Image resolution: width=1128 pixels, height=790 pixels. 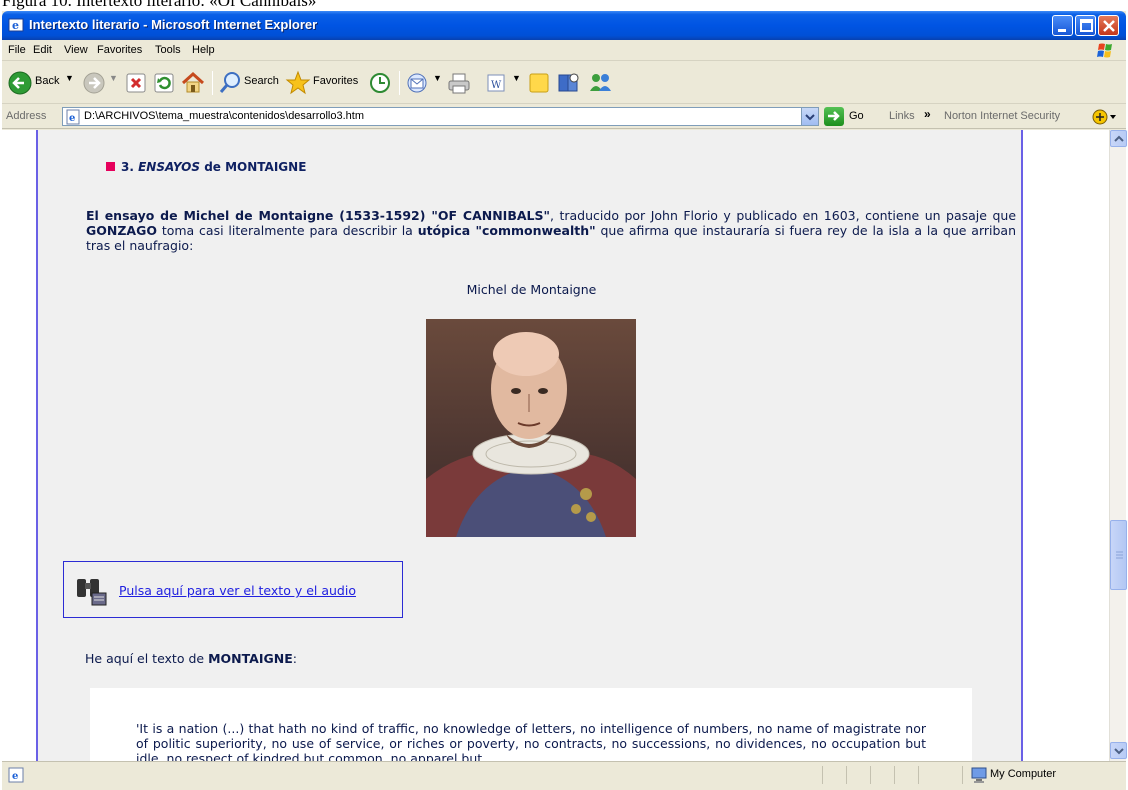 I want to click on toolbar: Back ▼ ▼ Search Favorites ▼ W ▼, so click(x=564, y=83).